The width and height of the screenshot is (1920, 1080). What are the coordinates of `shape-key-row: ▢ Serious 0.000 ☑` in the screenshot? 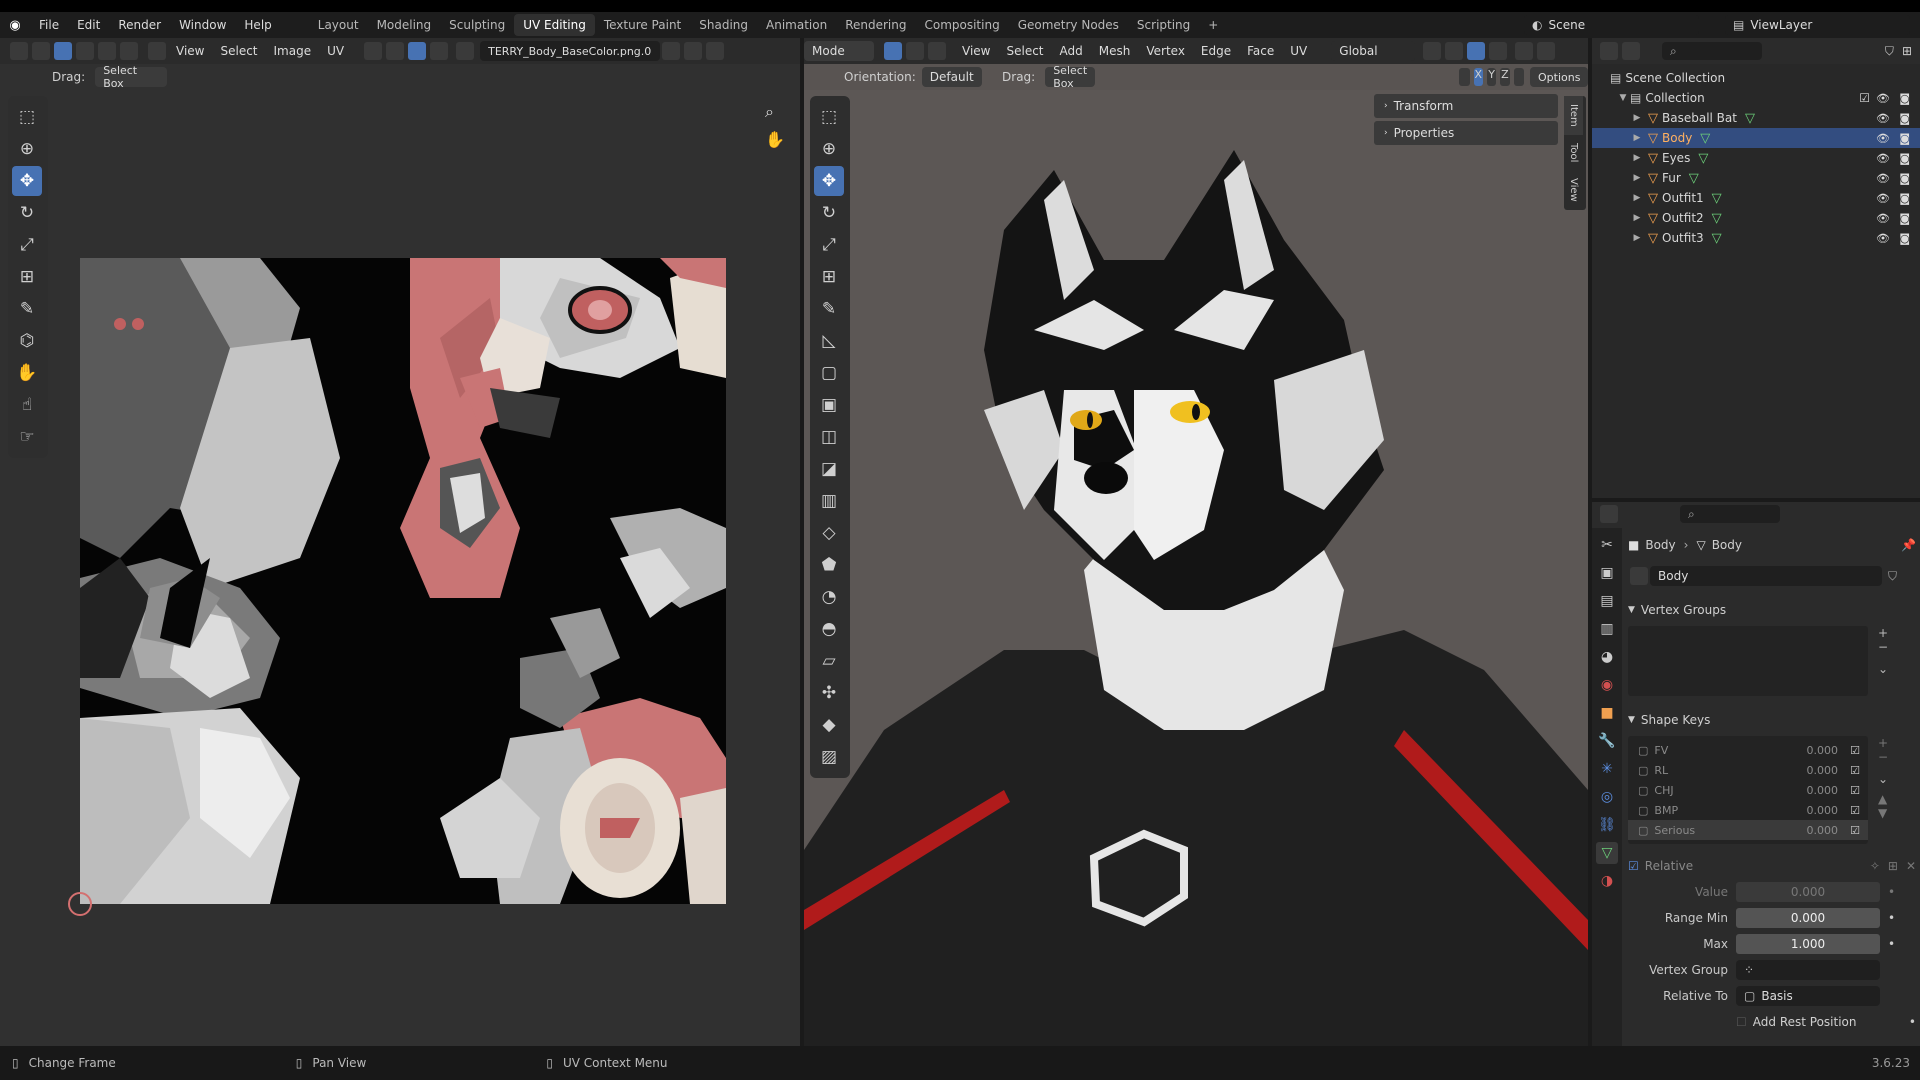 It's located at (1748, 830).